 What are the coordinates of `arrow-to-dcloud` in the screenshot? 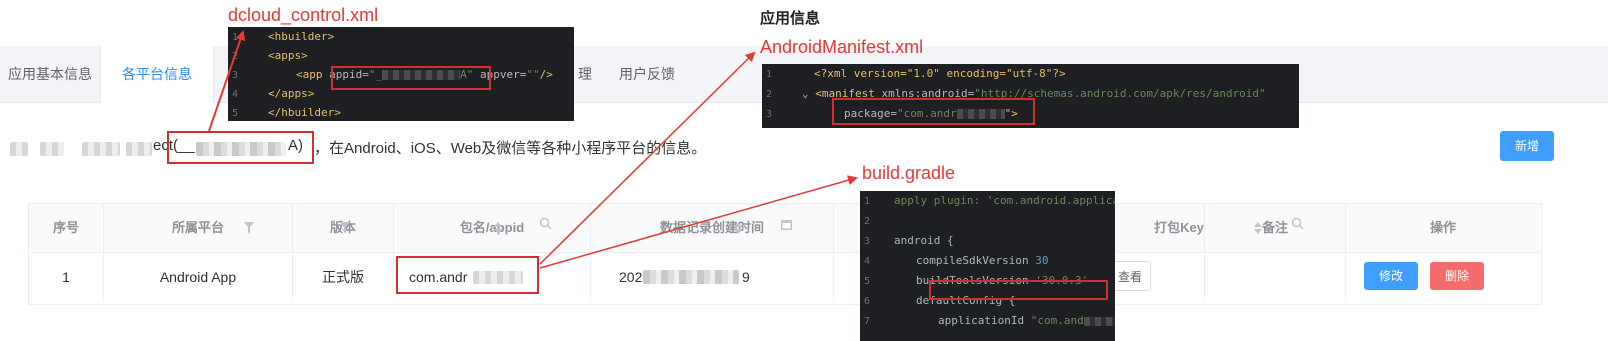 It's located at (227, 81).